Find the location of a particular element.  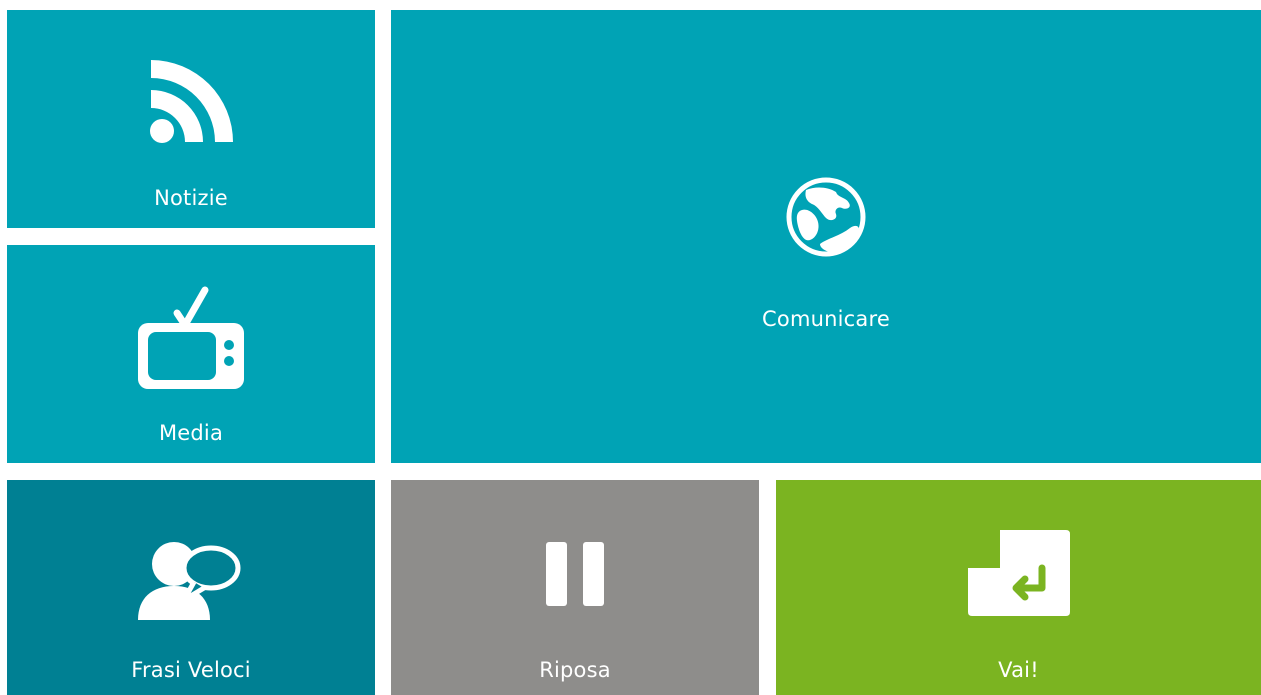

tile-label: Frasi Veloci is located at coordinates (191, 670).